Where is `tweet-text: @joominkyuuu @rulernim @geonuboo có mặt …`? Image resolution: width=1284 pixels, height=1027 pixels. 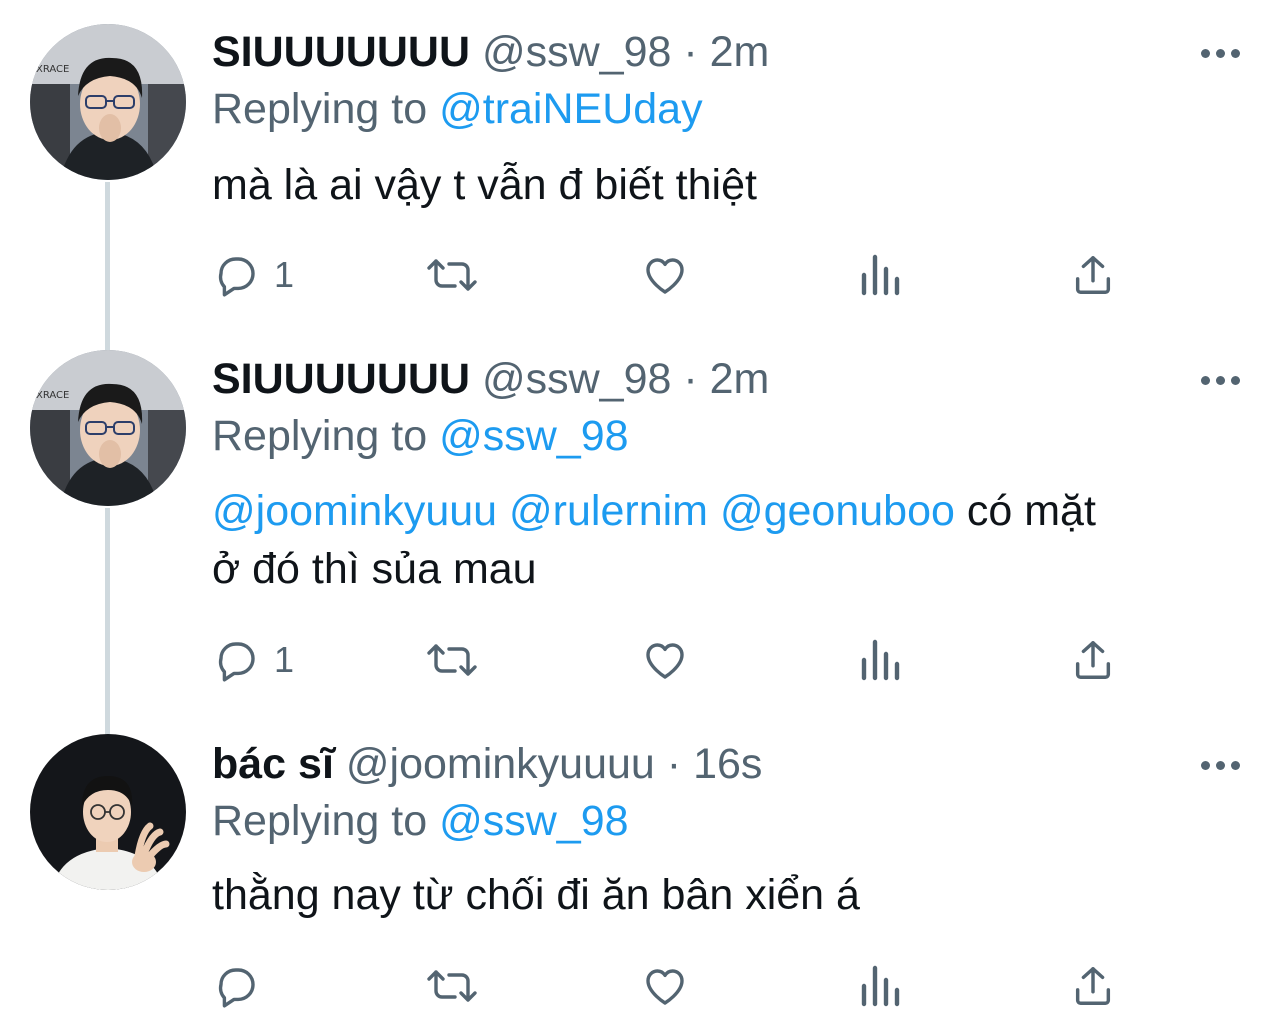
tweet-text: @joominkyuuu @rulernim @geonuboo có mặt … is located at coordinates (732, 540).